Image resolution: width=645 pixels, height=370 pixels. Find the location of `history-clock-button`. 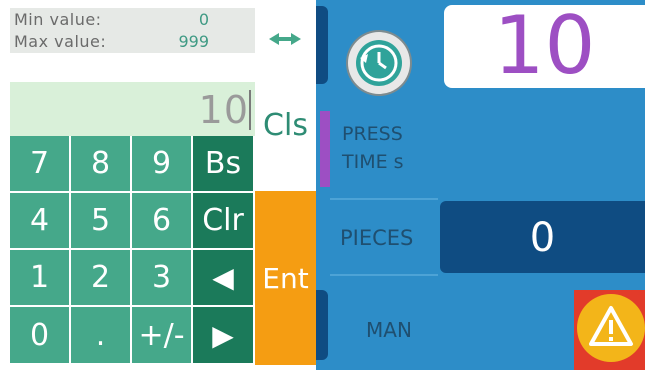

history-clock-button is located at coordinates (379, 63).